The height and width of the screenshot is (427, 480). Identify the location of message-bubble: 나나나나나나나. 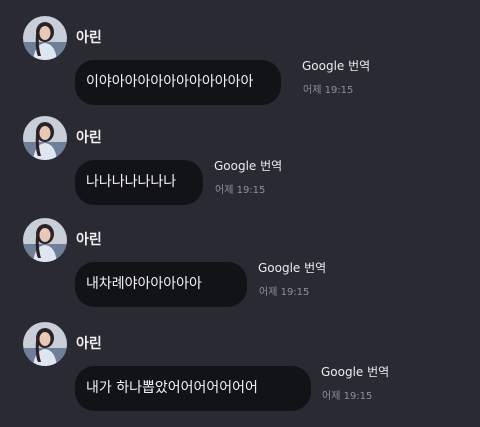
(139, 182).